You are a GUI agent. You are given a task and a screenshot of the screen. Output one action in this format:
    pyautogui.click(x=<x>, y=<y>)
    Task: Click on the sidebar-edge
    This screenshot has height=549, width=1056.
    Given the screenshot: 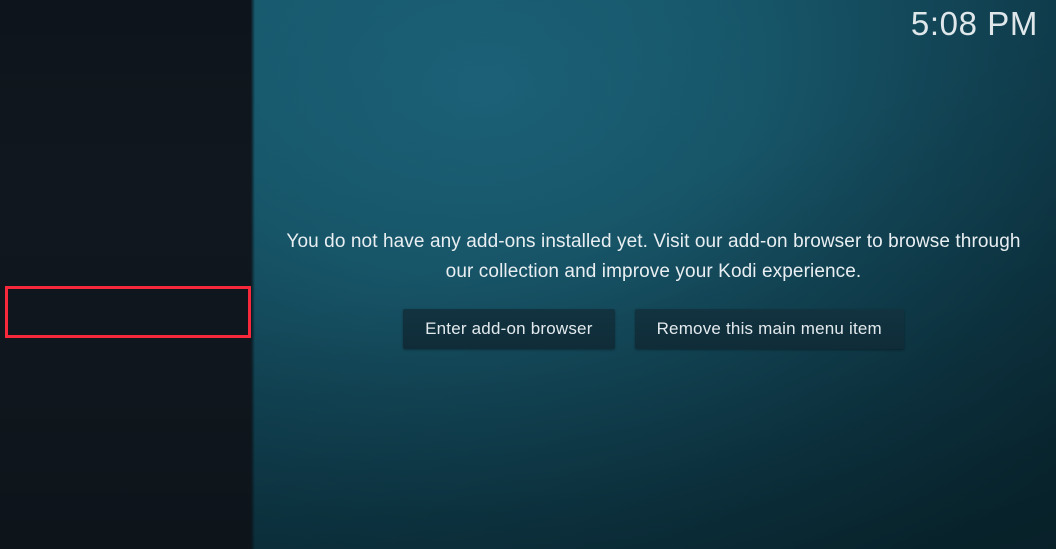 What is the action you would take?
    pyautogui.click(x=253, y=274)
    